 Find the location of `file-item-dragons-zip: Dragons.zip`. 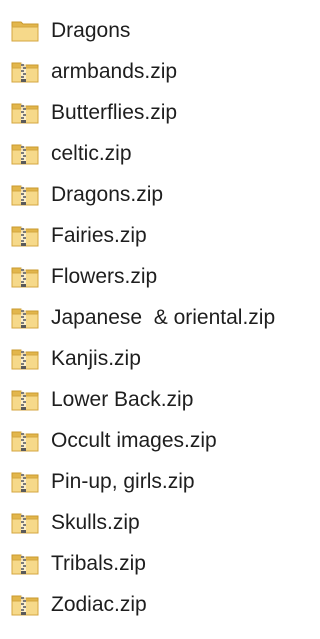

file-item-dragons-zip: Dragons.zip is located at coordinates (154, 196).